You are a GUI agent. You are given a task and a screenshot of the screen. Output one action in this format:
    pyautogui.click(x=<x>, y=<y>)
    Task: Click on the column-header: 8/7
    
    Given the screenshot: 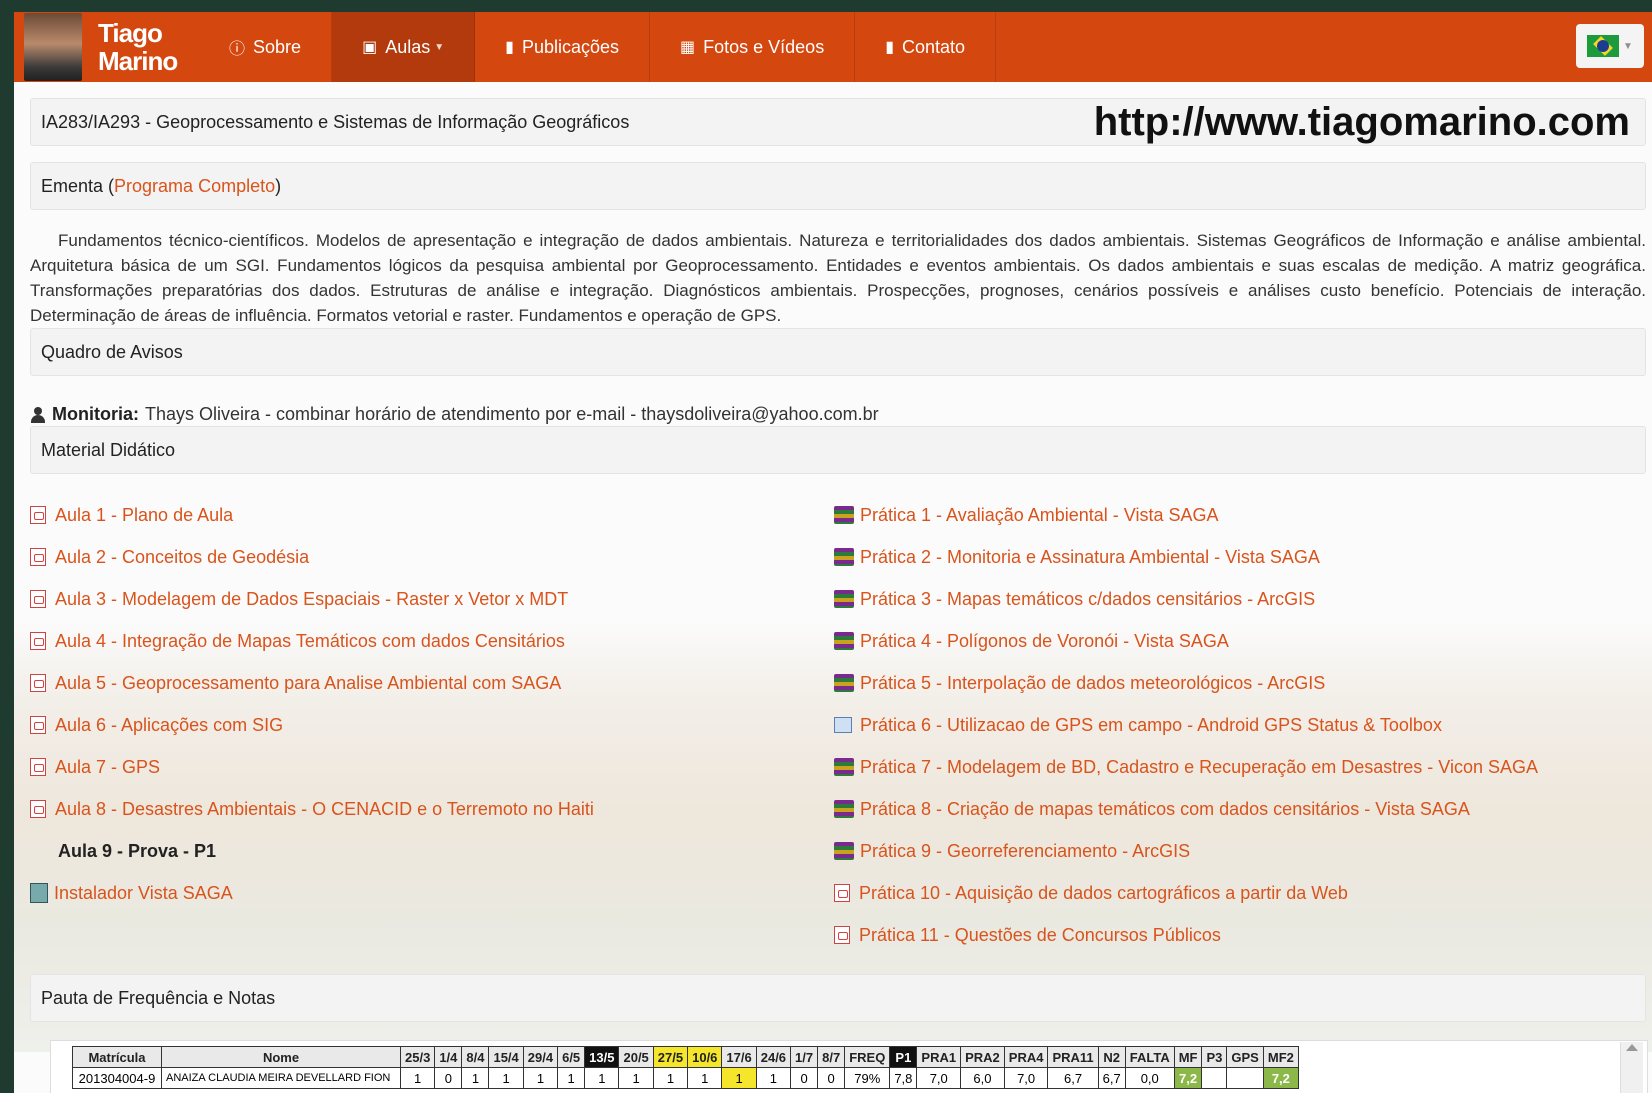 What is the action you would take?
    pyautogui.click(x=831, y=1057)
    